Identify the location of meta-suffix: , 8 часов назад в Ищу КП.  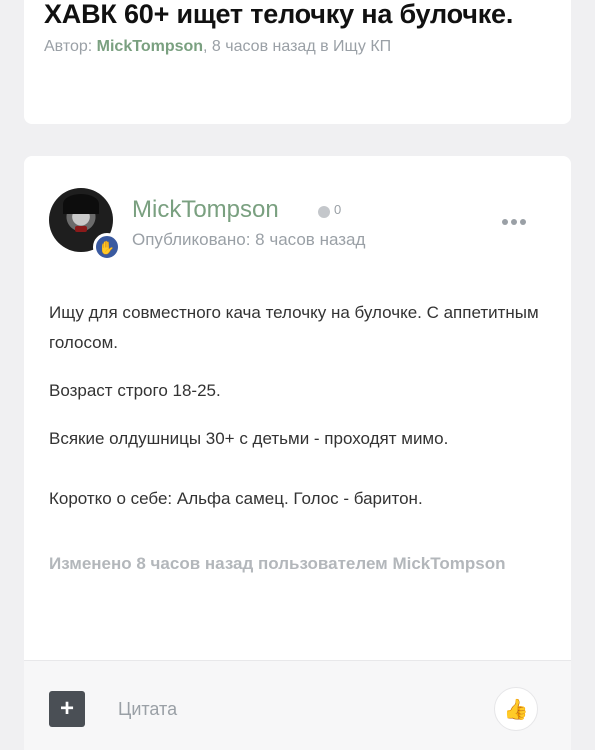
(297, 46).